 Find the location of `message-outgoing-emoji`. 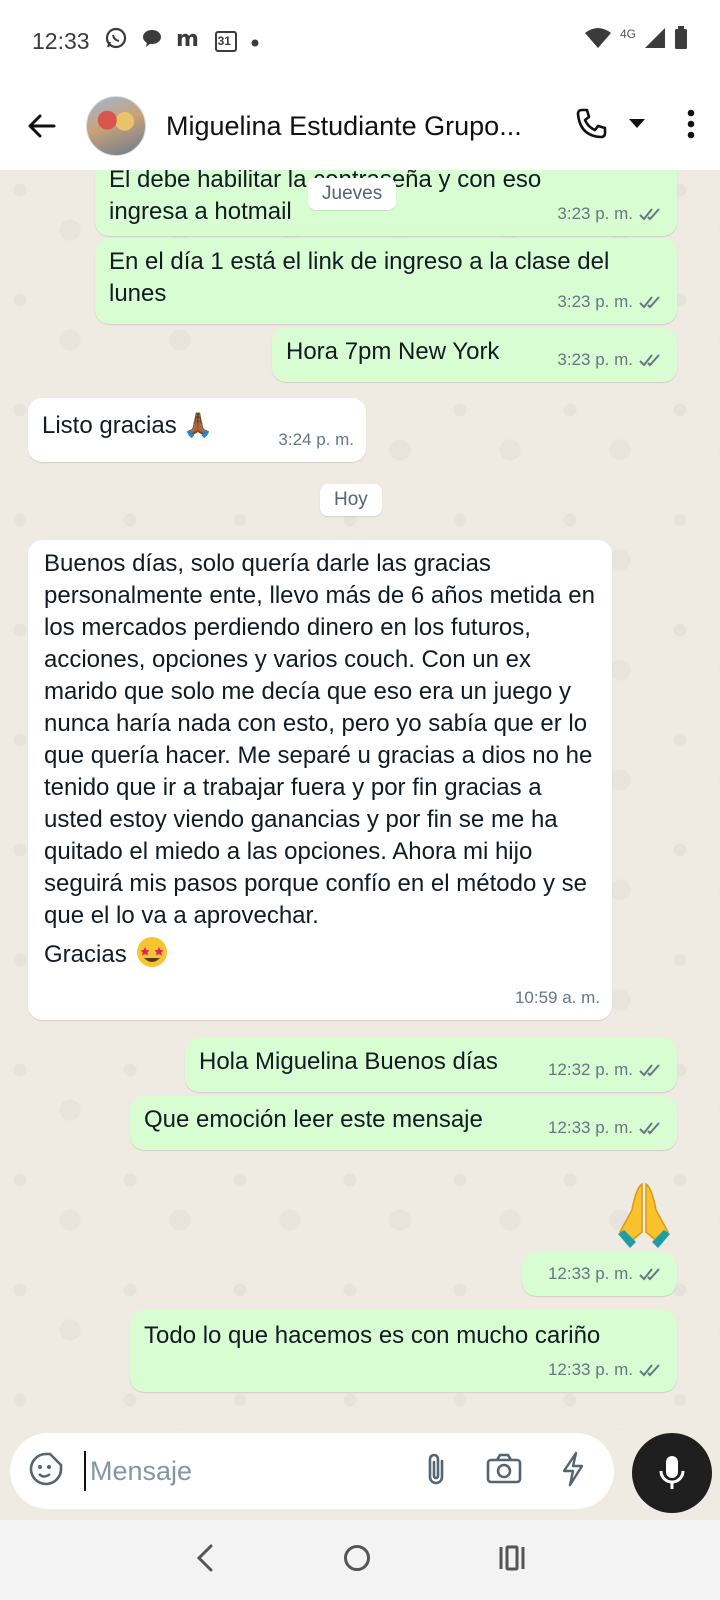

message-outgoing-emoji is located at coordinates (647, 1215).